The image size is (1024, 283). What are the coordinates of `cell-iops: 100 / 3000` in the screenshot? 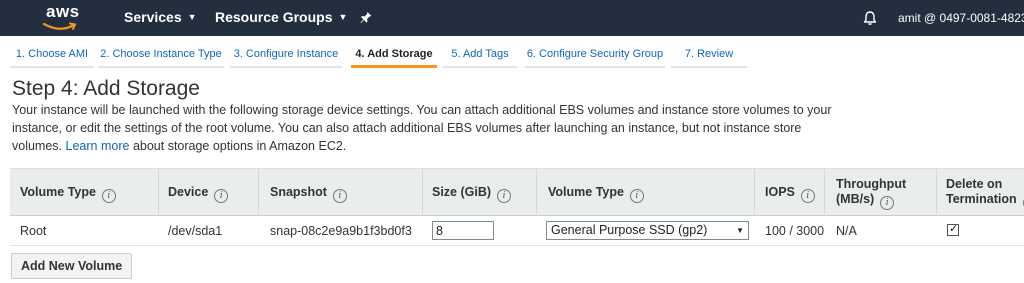 It's located at (795, 231).